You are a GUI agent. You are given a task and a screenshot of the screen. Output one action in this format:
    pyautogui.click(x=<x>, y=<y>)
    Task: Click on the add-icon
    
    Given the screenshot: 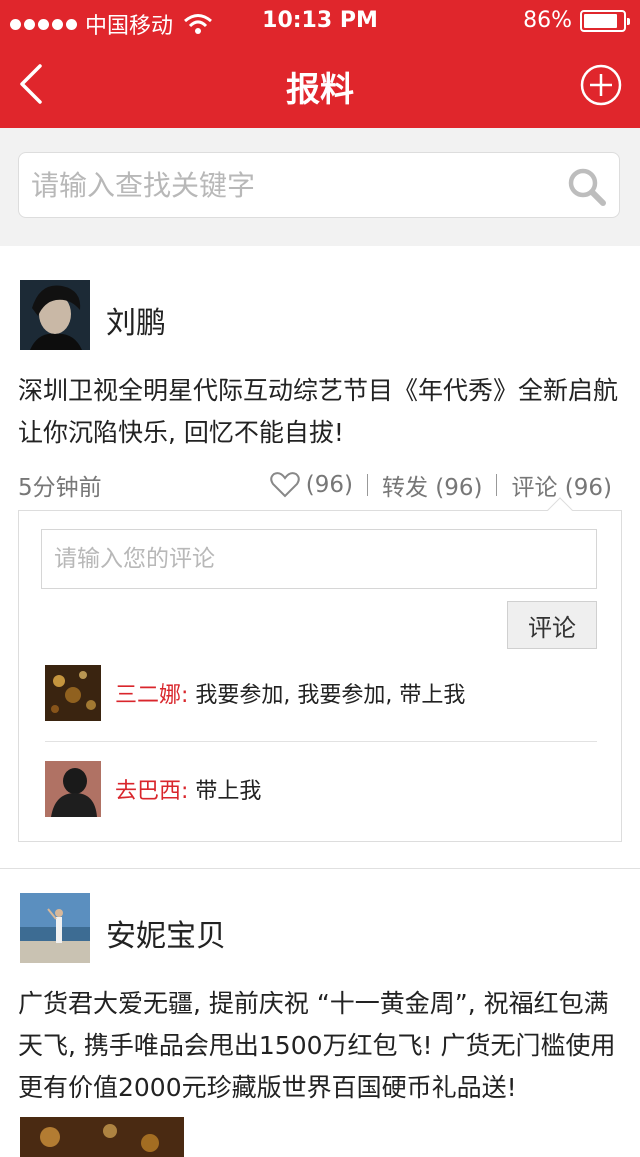 What is the action you would take?
    pyautogui.click(x=601, y=85)
    